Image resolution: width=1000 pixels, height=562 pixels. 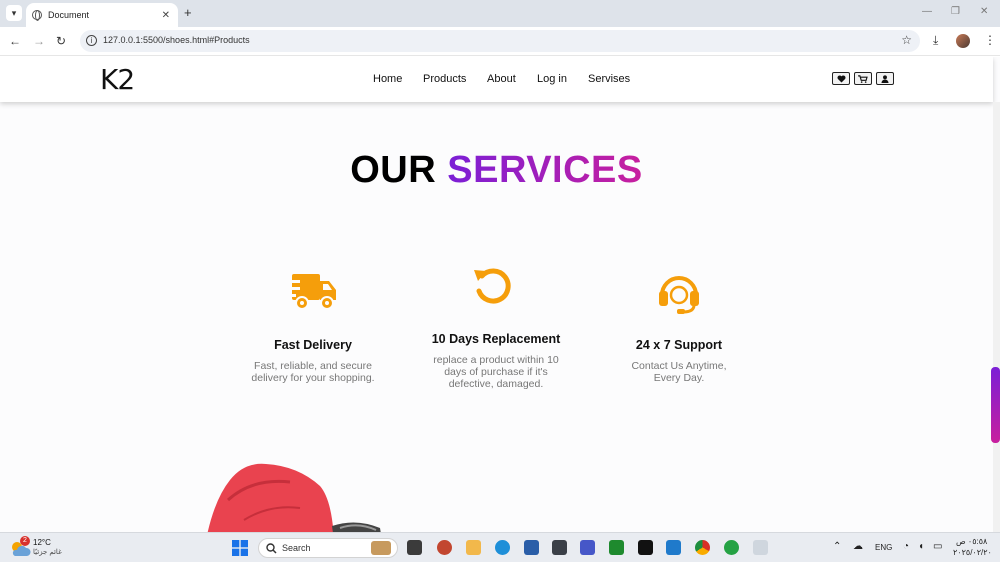 I want to click on nav-link-home: Home, so click(x=387, y=79).